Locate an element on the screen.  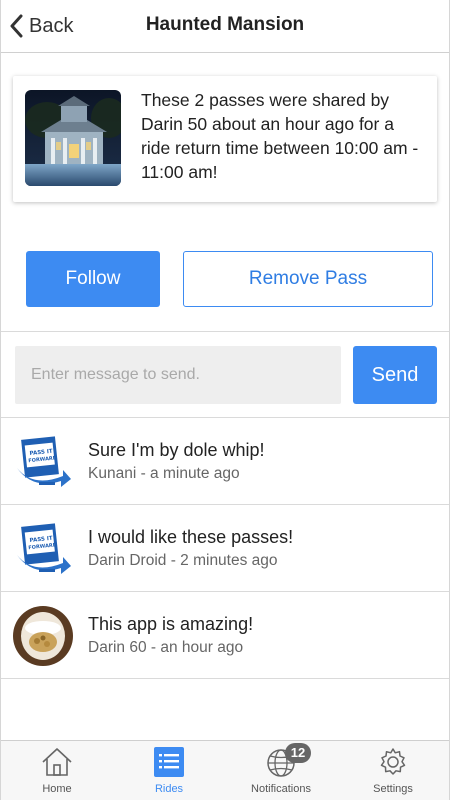
tab-settings-label: Settings is located at coordinates (393, 789).